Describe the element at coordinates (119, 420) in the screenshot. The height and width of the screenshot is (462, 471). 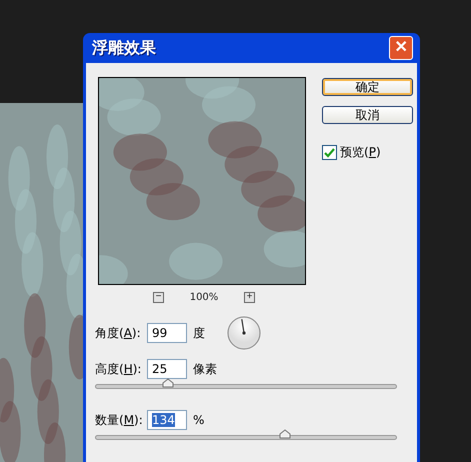
I see `field-label: 数量(M):` at that location.